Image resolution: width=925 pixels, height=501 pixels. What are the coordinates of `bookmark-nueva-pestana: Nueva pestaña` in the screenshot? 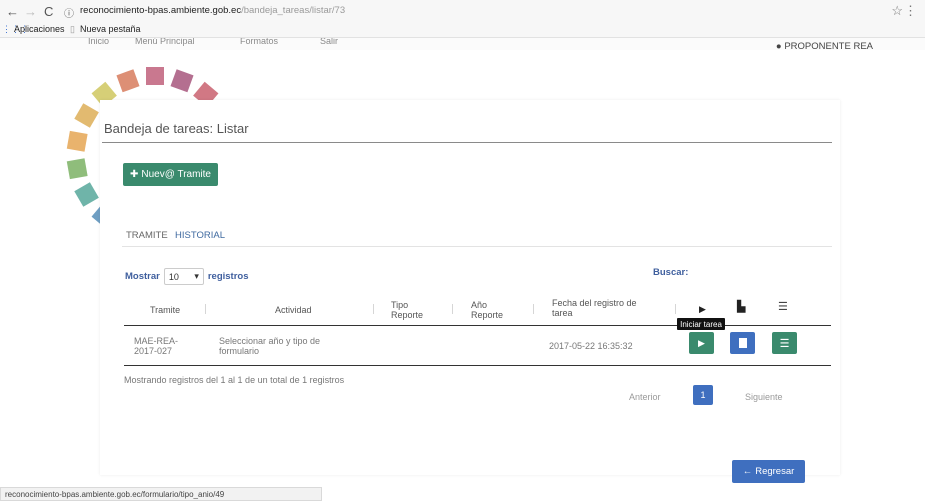 It's located at (110, 29).